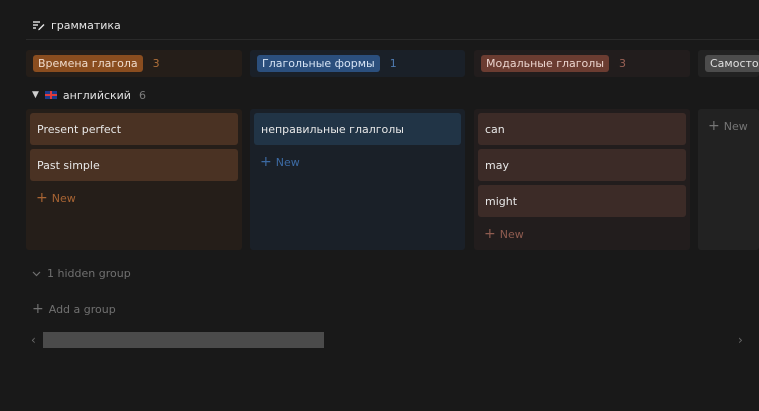 This screenshot has width=759, height=411. Describe the element at coordinates (740, 340) in the screenshot. I see `scroll-right-arrow: ›` at that location.